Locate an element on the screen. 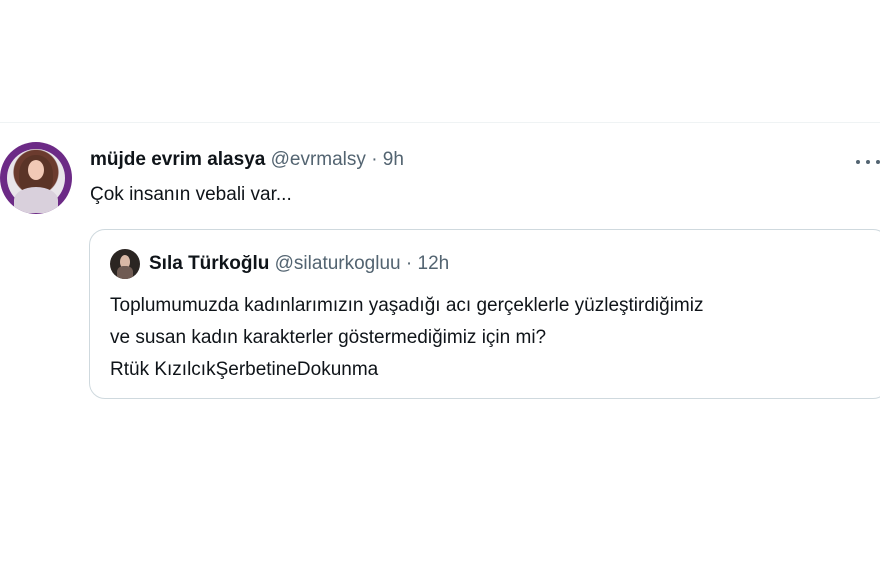 The width and height of the screenshot is (880, 581). quoted-author-handle: @silaturkogluu is located at coordinates (338, 263).